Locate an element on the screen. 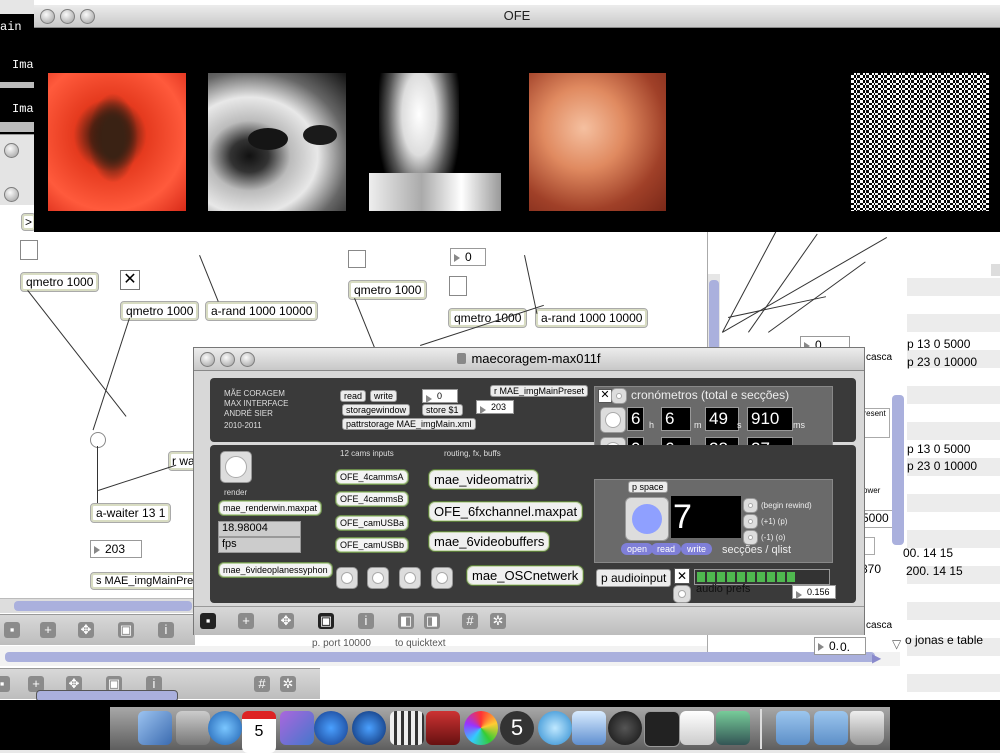 This screenshot has height=753, width=1000. cam-usb-a: OFE_camUSBa is located at coordinates (372, 523).